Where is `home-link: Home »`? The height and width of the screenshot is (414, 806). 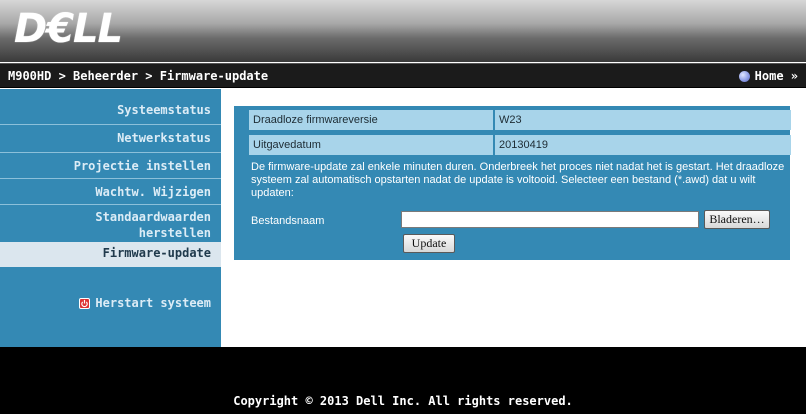 home-link: Home » is located at coordinates (768, 76).